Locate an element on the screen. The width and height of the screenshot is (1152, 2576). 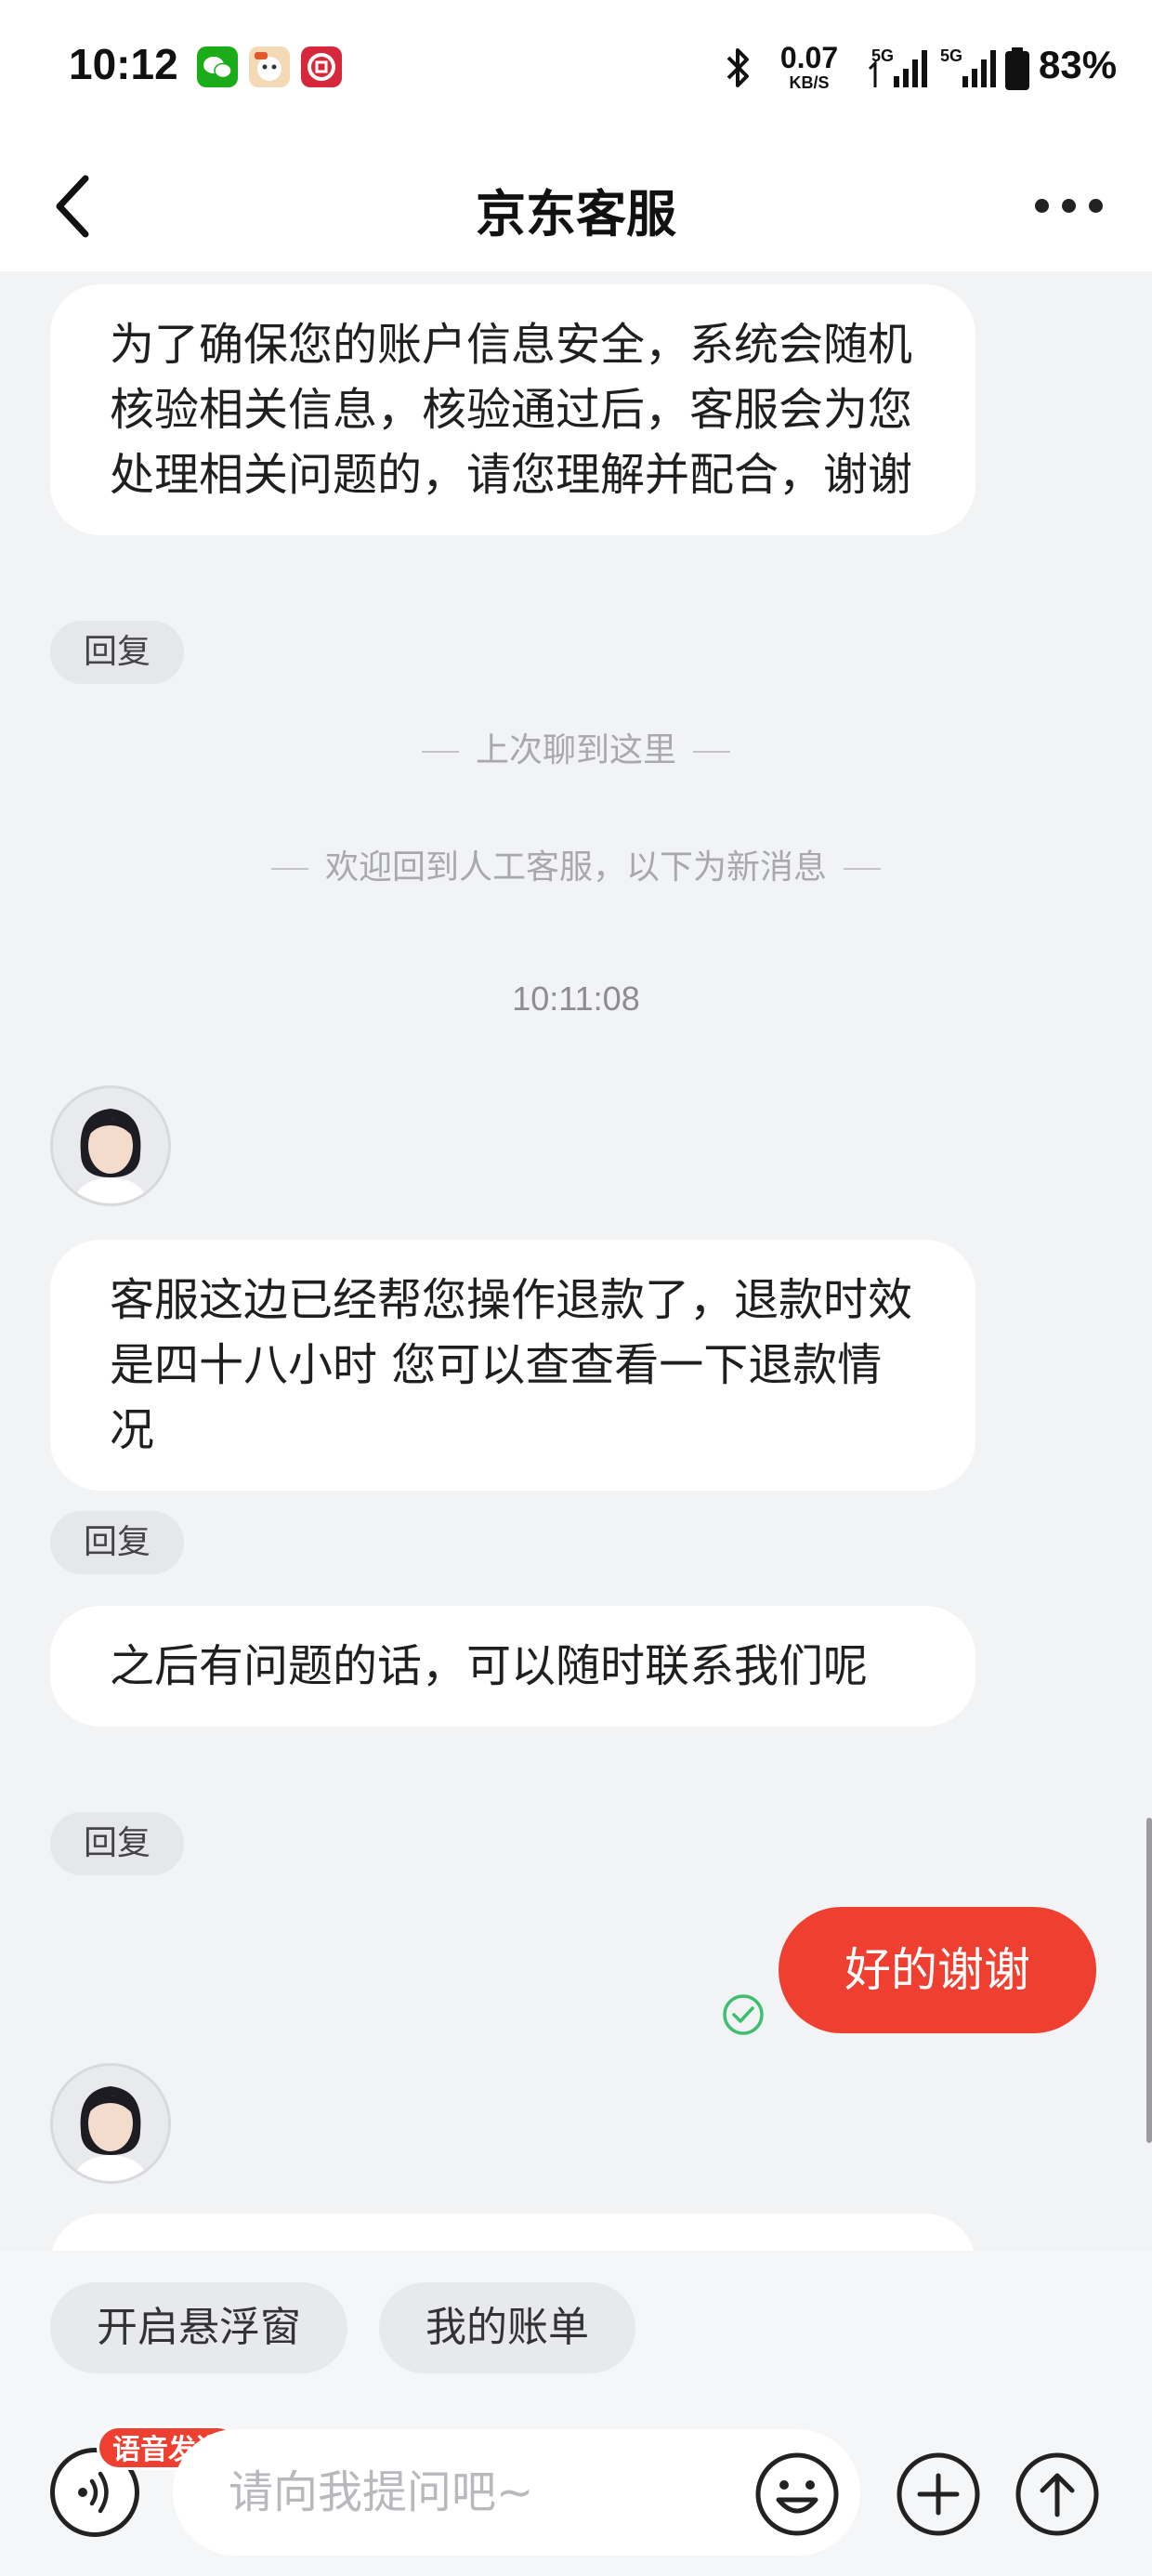
welcome-back-divider: 欢迎回到人工客服，以下为新消息 is located at coordinates (576, 864).